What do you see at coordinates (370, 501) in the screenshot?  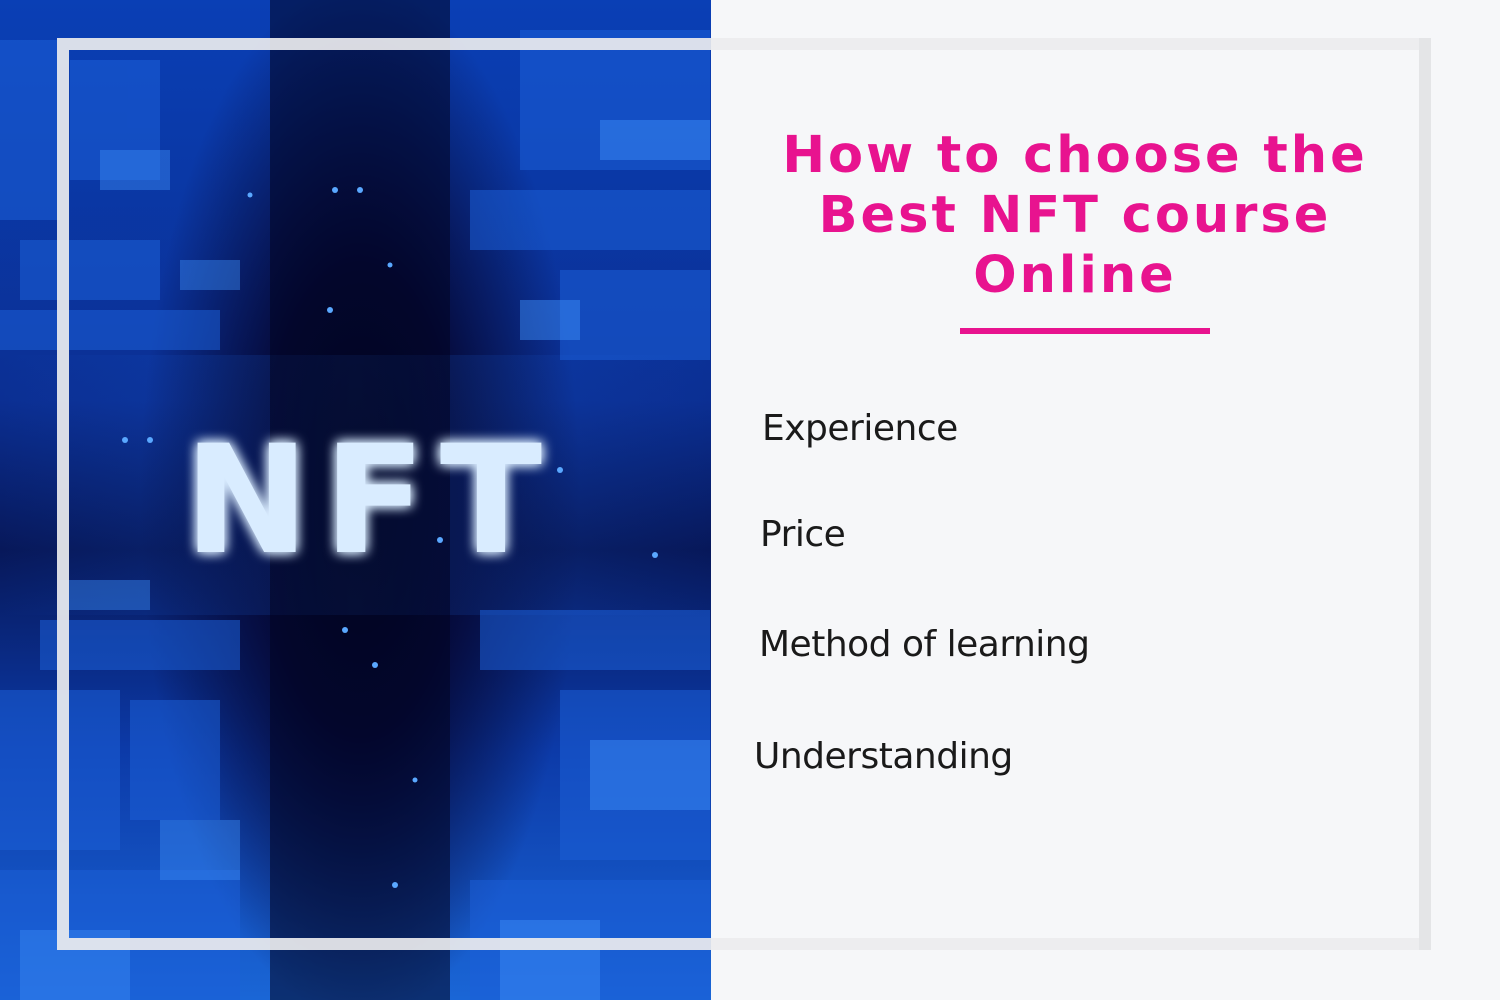 I see `nft-text: NFT` at bounding box center [370, 501].